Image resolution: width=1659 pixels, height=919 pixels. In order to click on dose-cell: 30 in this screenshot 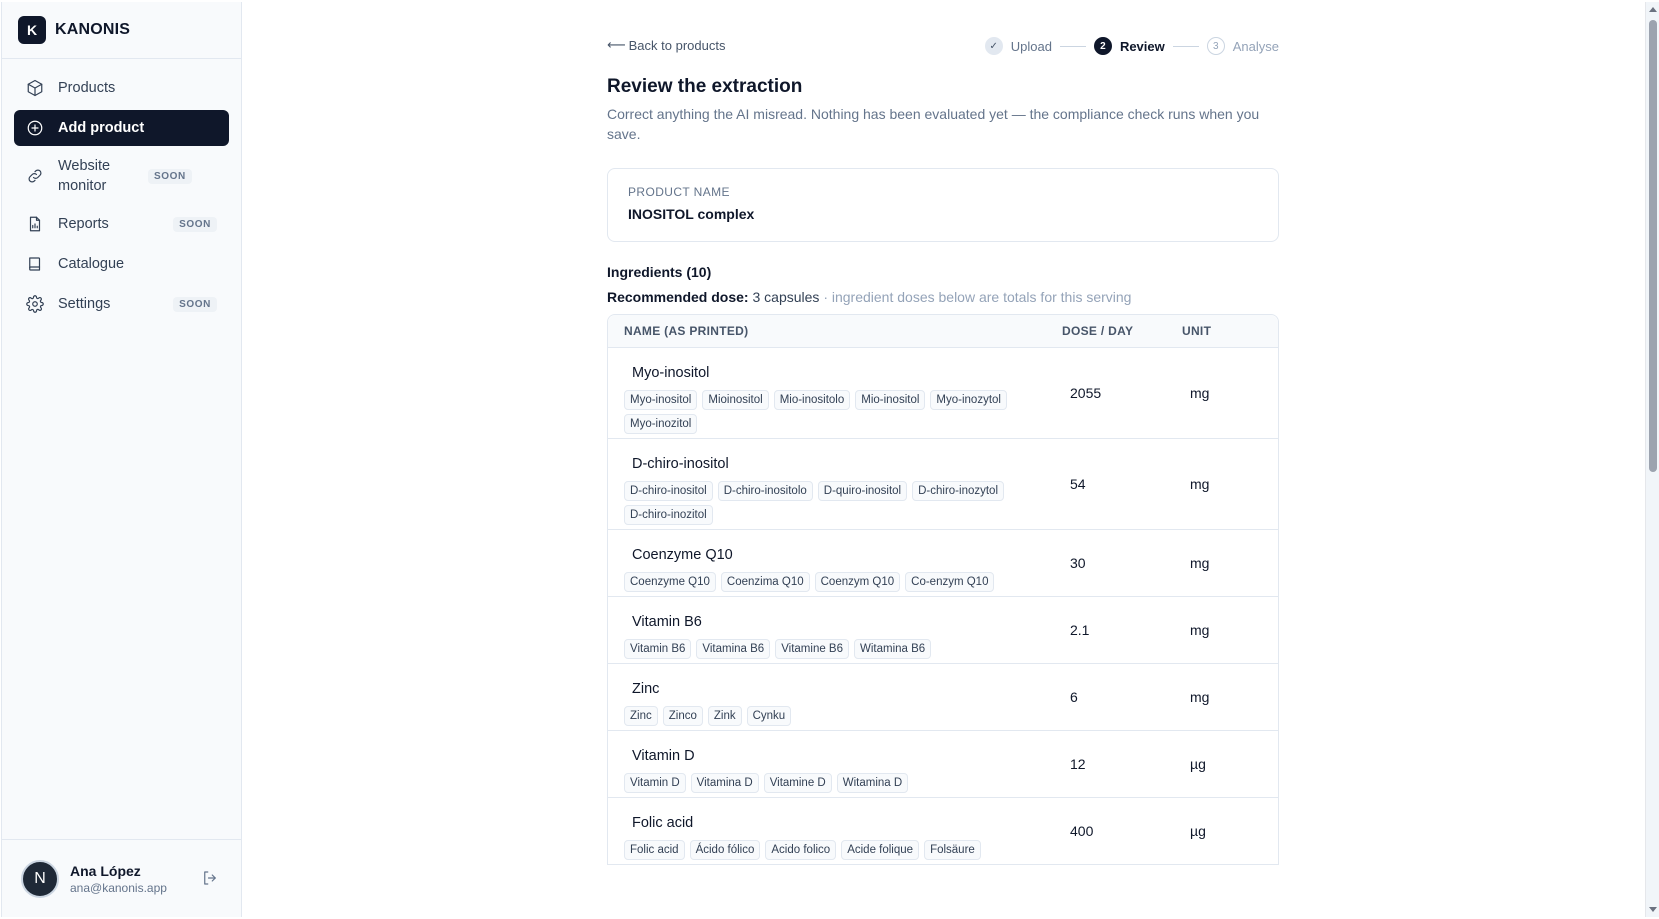, I will do `click(1122, 563)`.